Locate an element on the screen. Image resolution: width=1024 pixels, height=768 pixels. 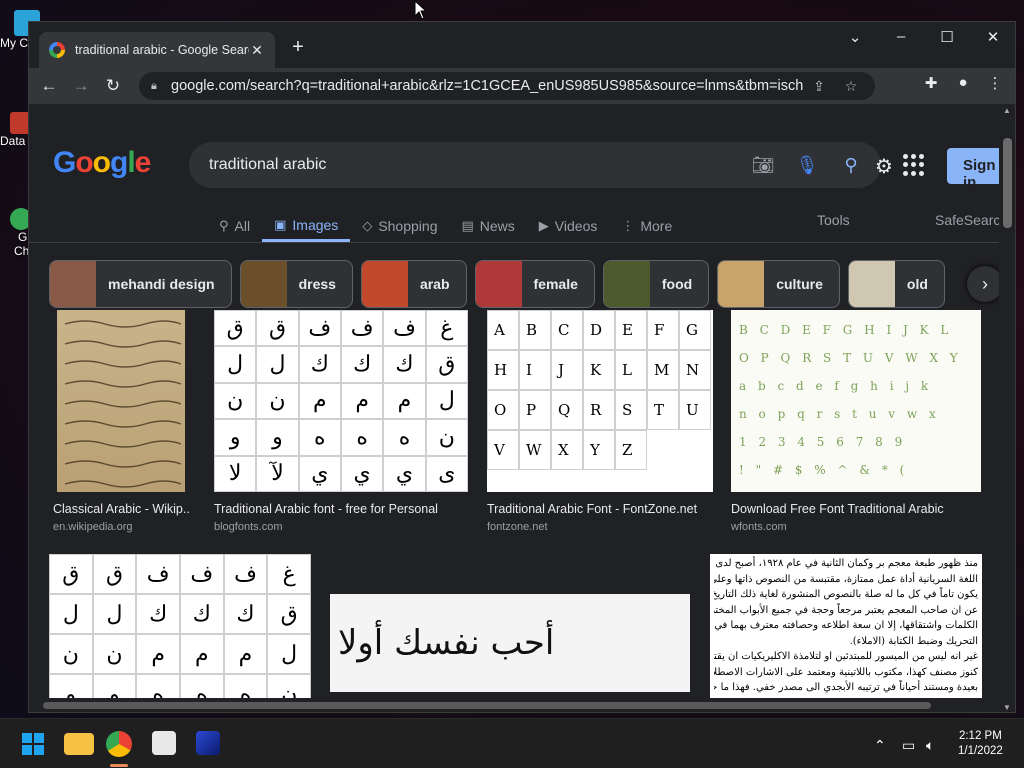
tab-shopping: ◇ Shopping is located at coordinates (399, 226).